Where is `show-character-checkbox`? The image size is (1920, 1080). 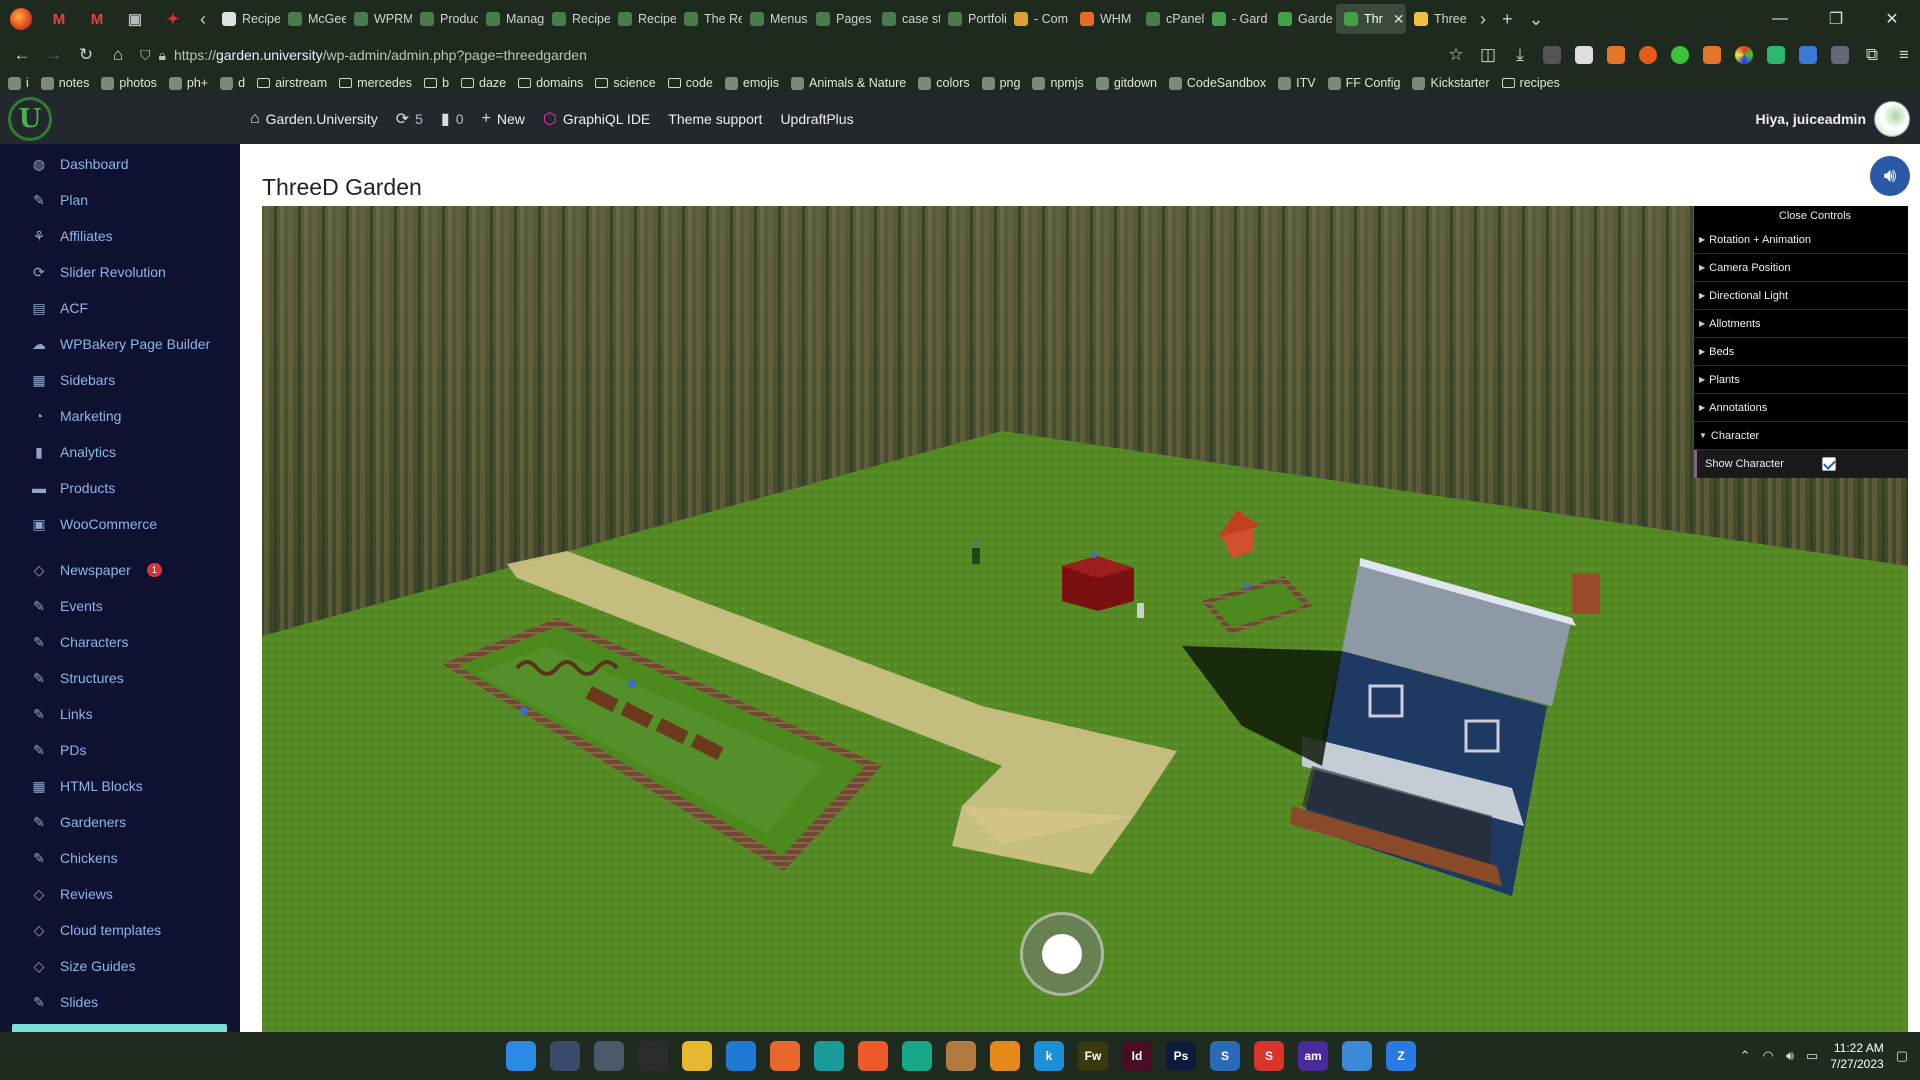 show-character-checkbox is located at coordinates (1828, 464).